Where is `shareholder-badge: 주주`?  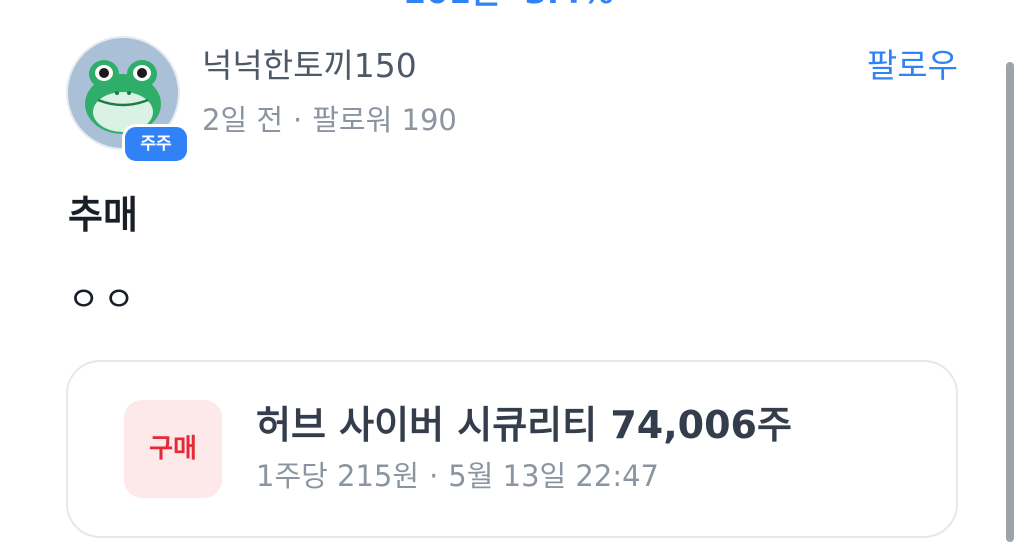
shareholder-badge: 주주 is located at coordinates (156, 144).